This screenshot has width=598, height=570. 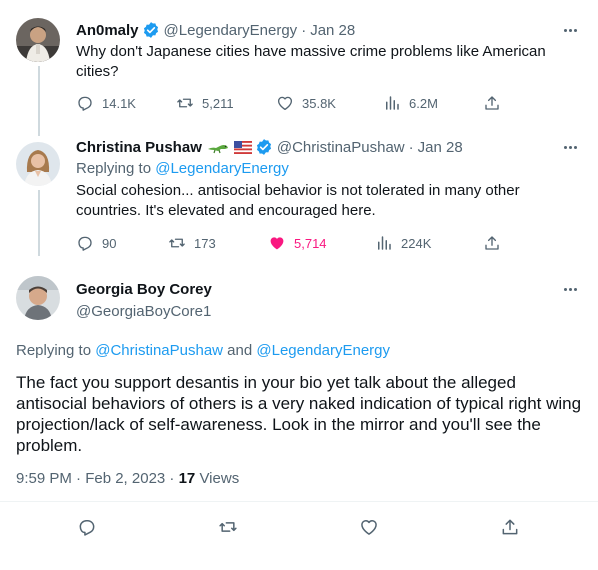 What do you see at coordinates (217, 478) in the screenshot?
I see `views-label: Views` at bounding box center [217, 478].